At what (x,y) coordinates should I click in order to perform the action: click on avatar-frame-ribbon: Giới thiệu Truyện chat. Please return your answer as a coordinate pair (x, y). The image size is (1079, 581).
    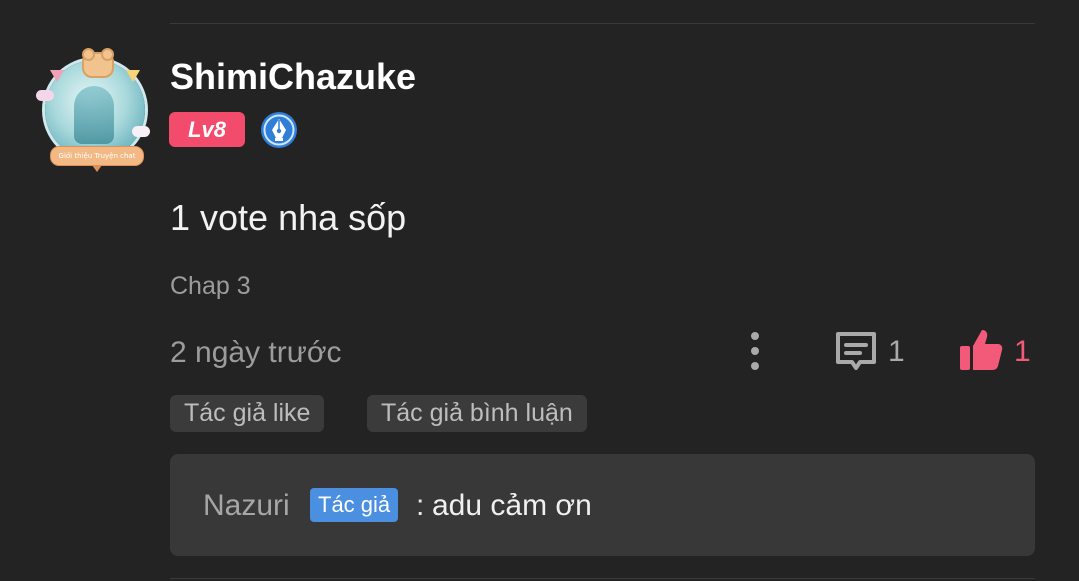
    Looking at the image, I should click on (97, 159).